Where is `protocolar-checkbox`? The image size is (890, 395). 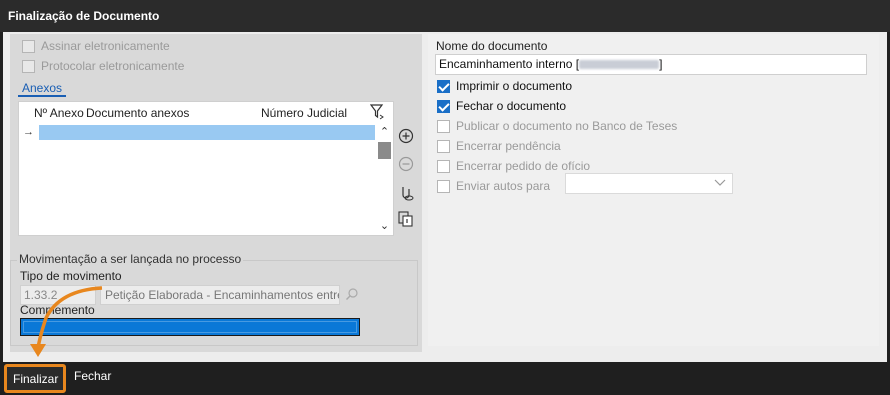
protocolar-checkbox is located at coordinates (28, 66).